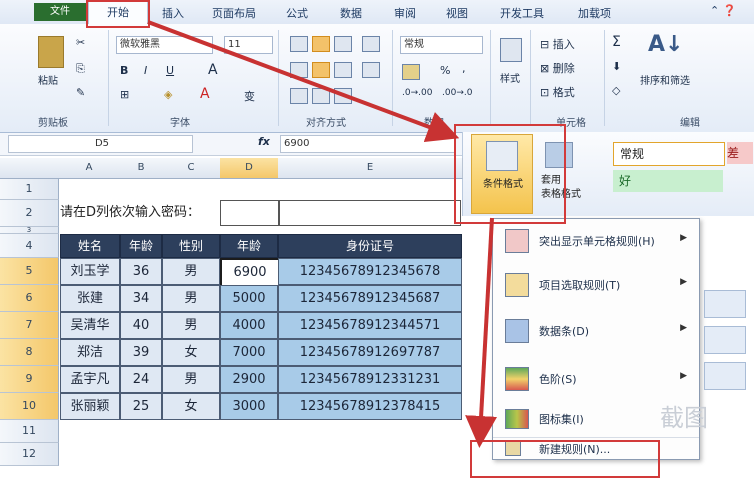 Image resolution: width=754 pixels, height=478 pixels. Describe the element at coordinates (234, 13) in the screenshot. I see `tab-page-layout: 页面布局` at that location.